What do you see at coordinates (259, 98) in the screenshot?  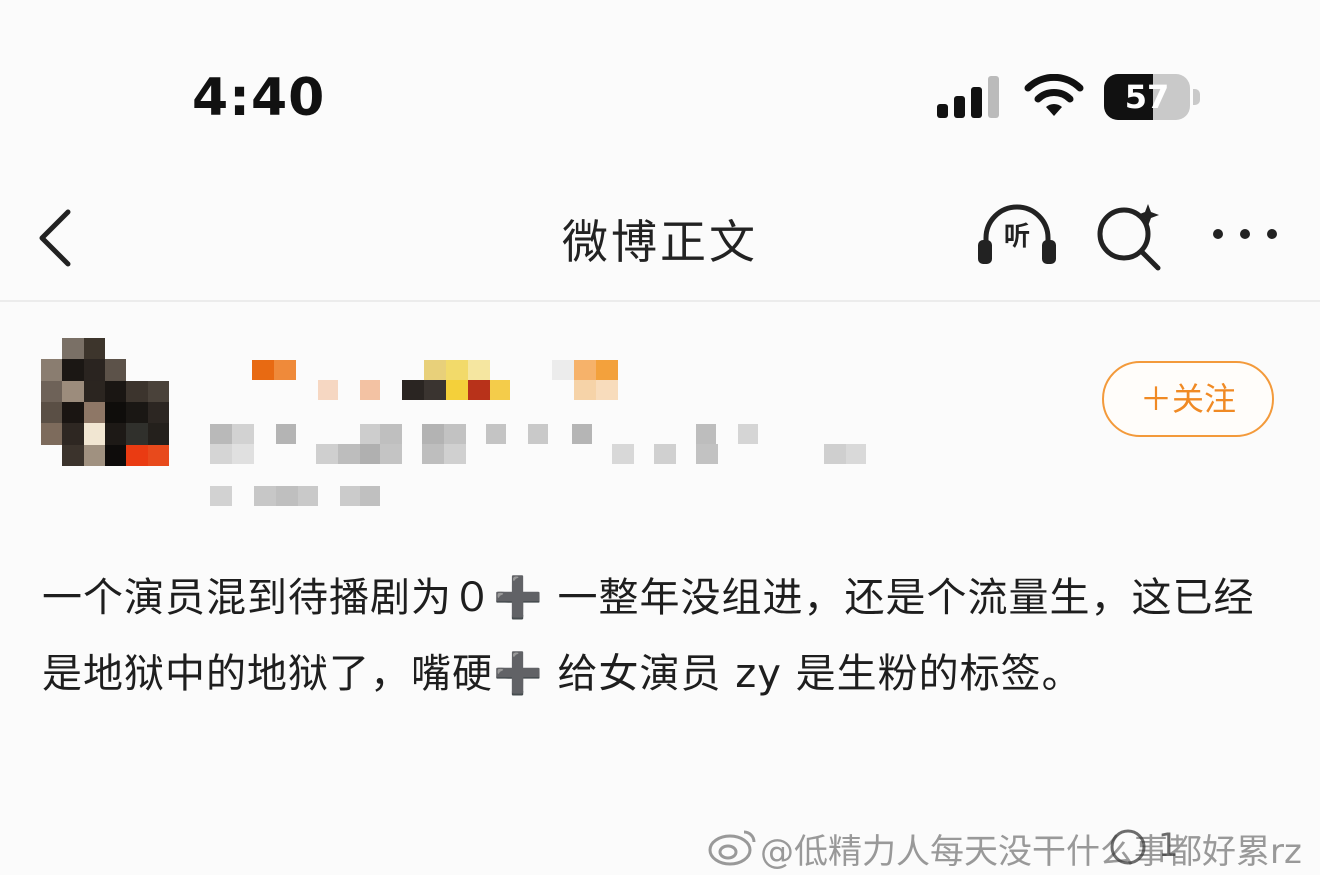 I see `status-time: 4:40` at bounding box center [259, 98].